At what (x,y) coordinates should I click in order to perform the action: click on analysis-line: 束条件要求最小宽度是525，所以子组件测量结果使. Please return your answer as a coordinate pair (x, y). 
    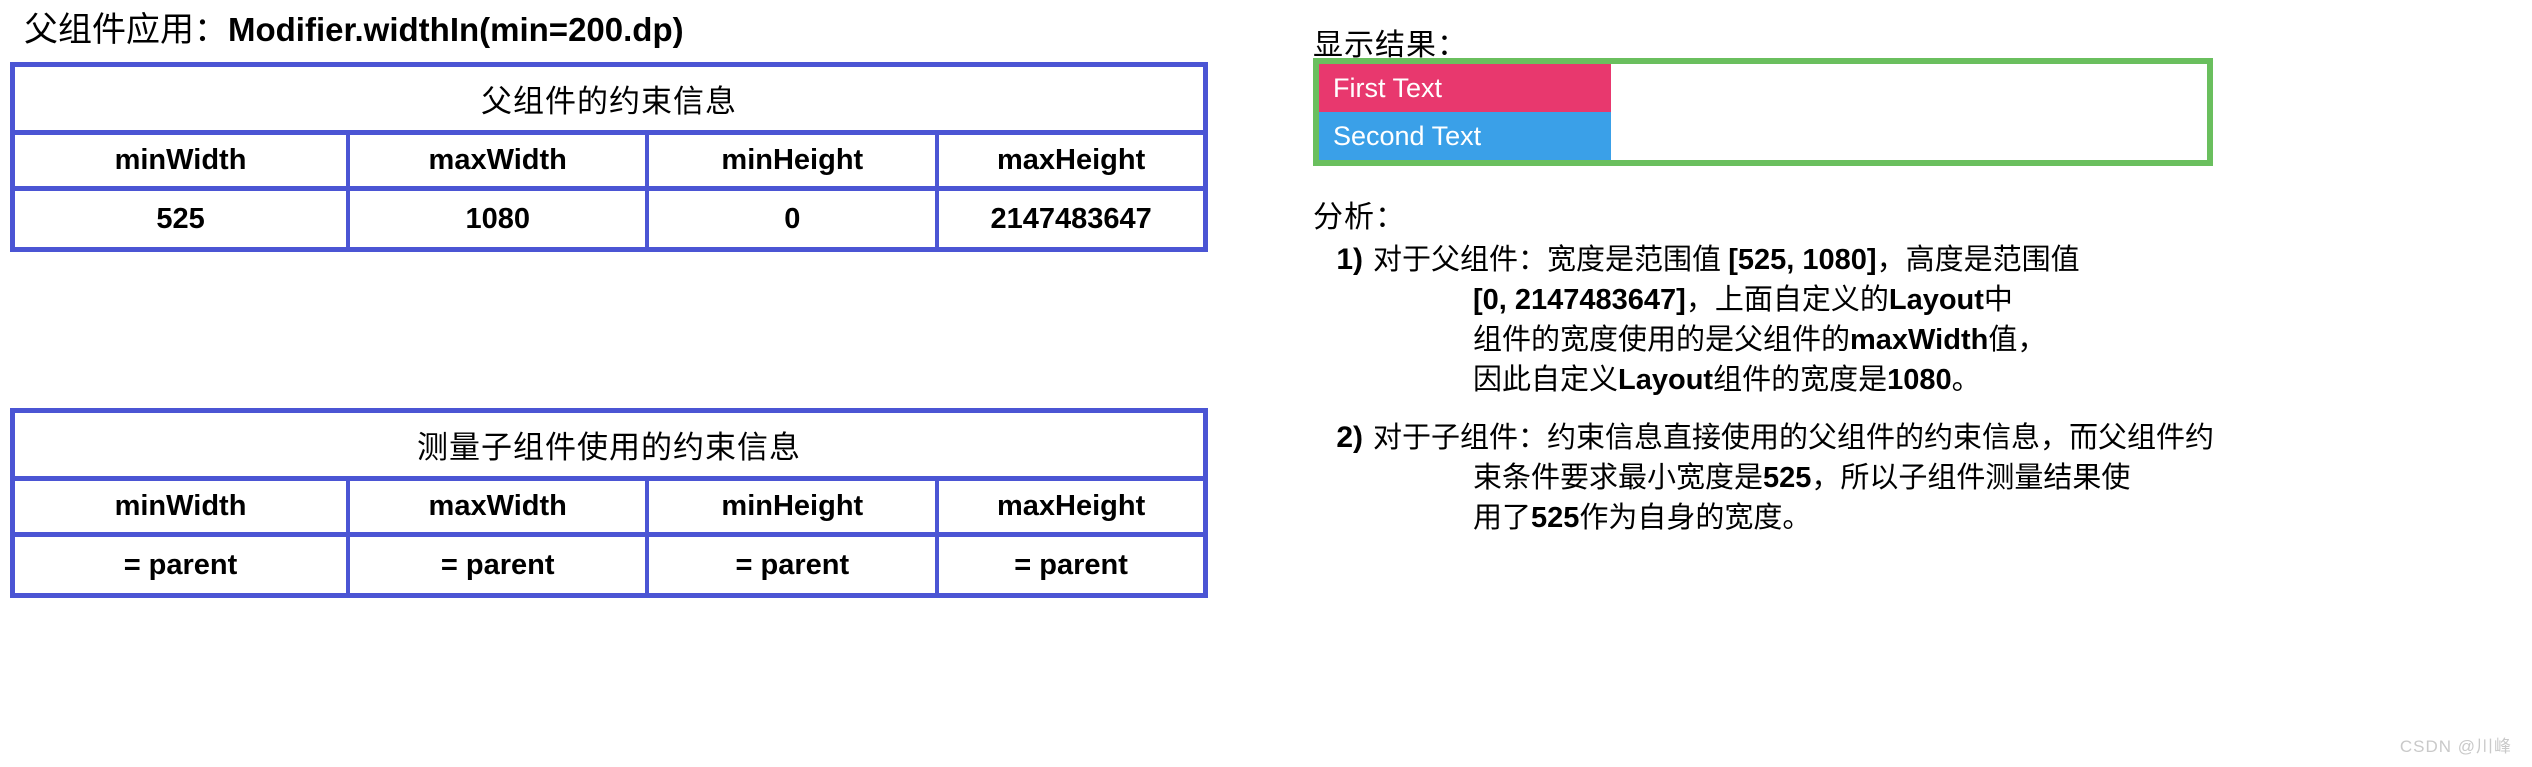
    Looking at the image, I should click on (1913, 478).